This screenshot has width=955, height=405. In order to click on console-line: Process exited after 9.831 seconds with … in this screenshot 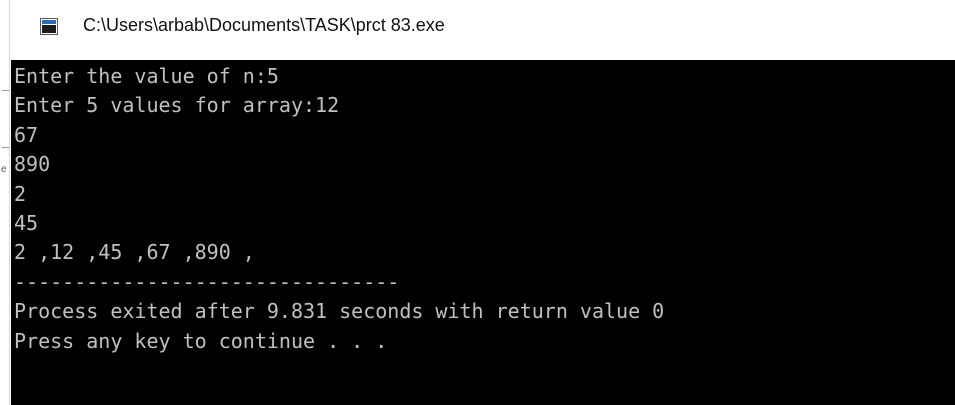, I will do `click(339, 311)`.